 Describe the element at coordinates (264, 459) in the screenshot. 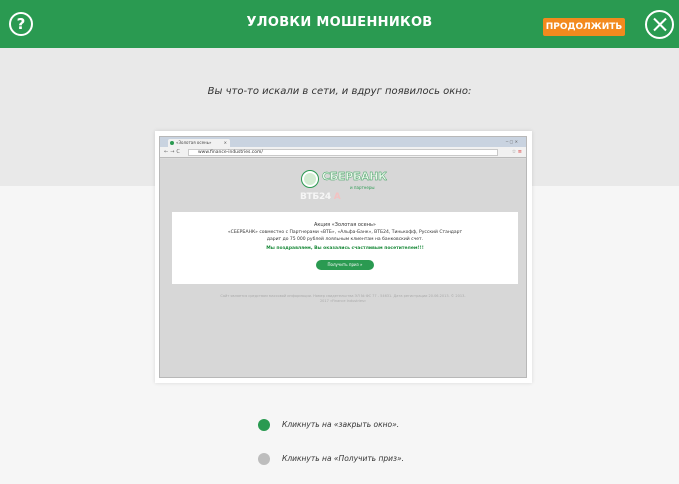

I see `answer-radio-get-prize` at that location.